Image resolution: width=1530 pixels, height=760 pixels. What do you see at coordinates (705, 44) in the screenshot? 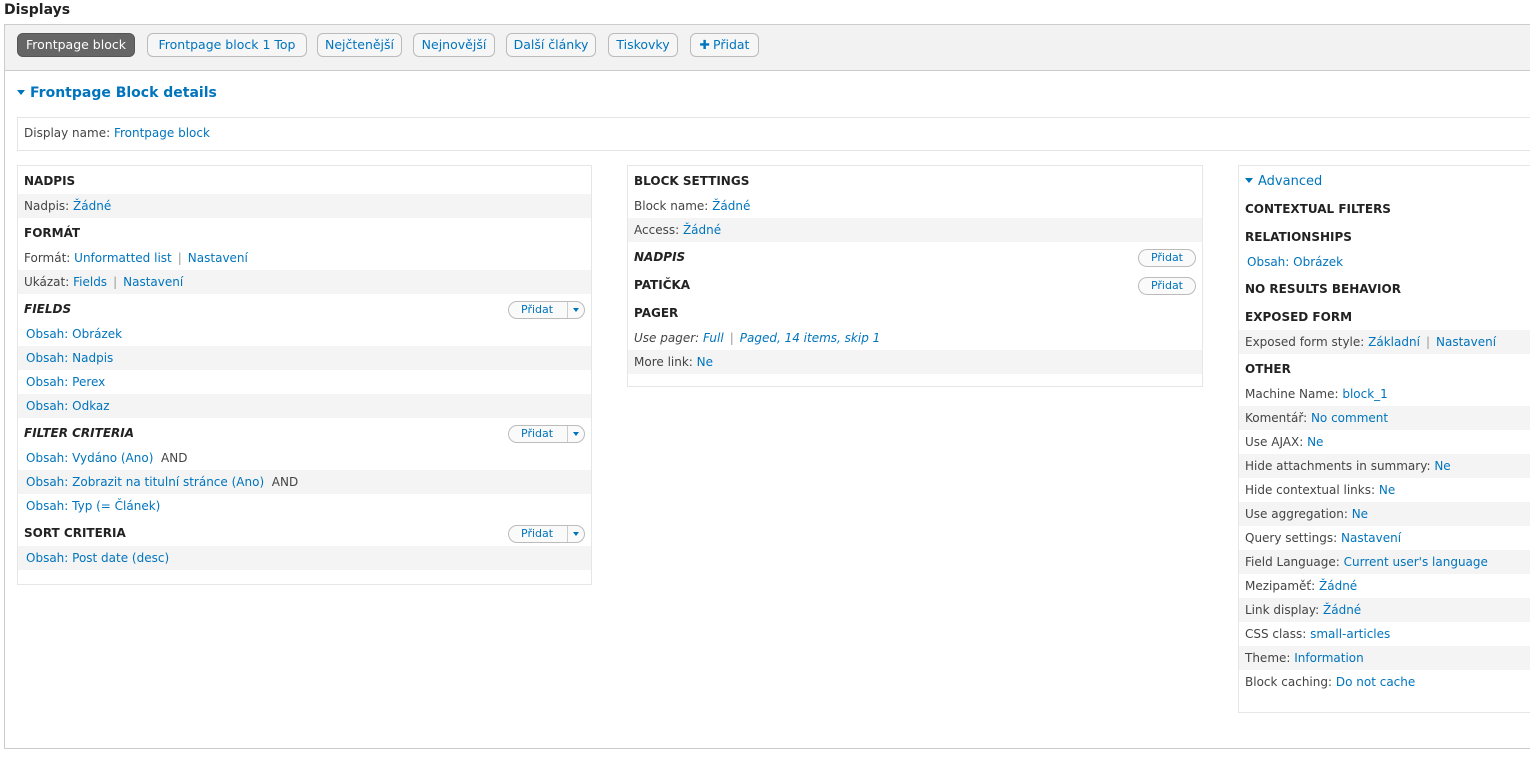
I see `plus-icon: ✚` at bounding box center [705, 44].